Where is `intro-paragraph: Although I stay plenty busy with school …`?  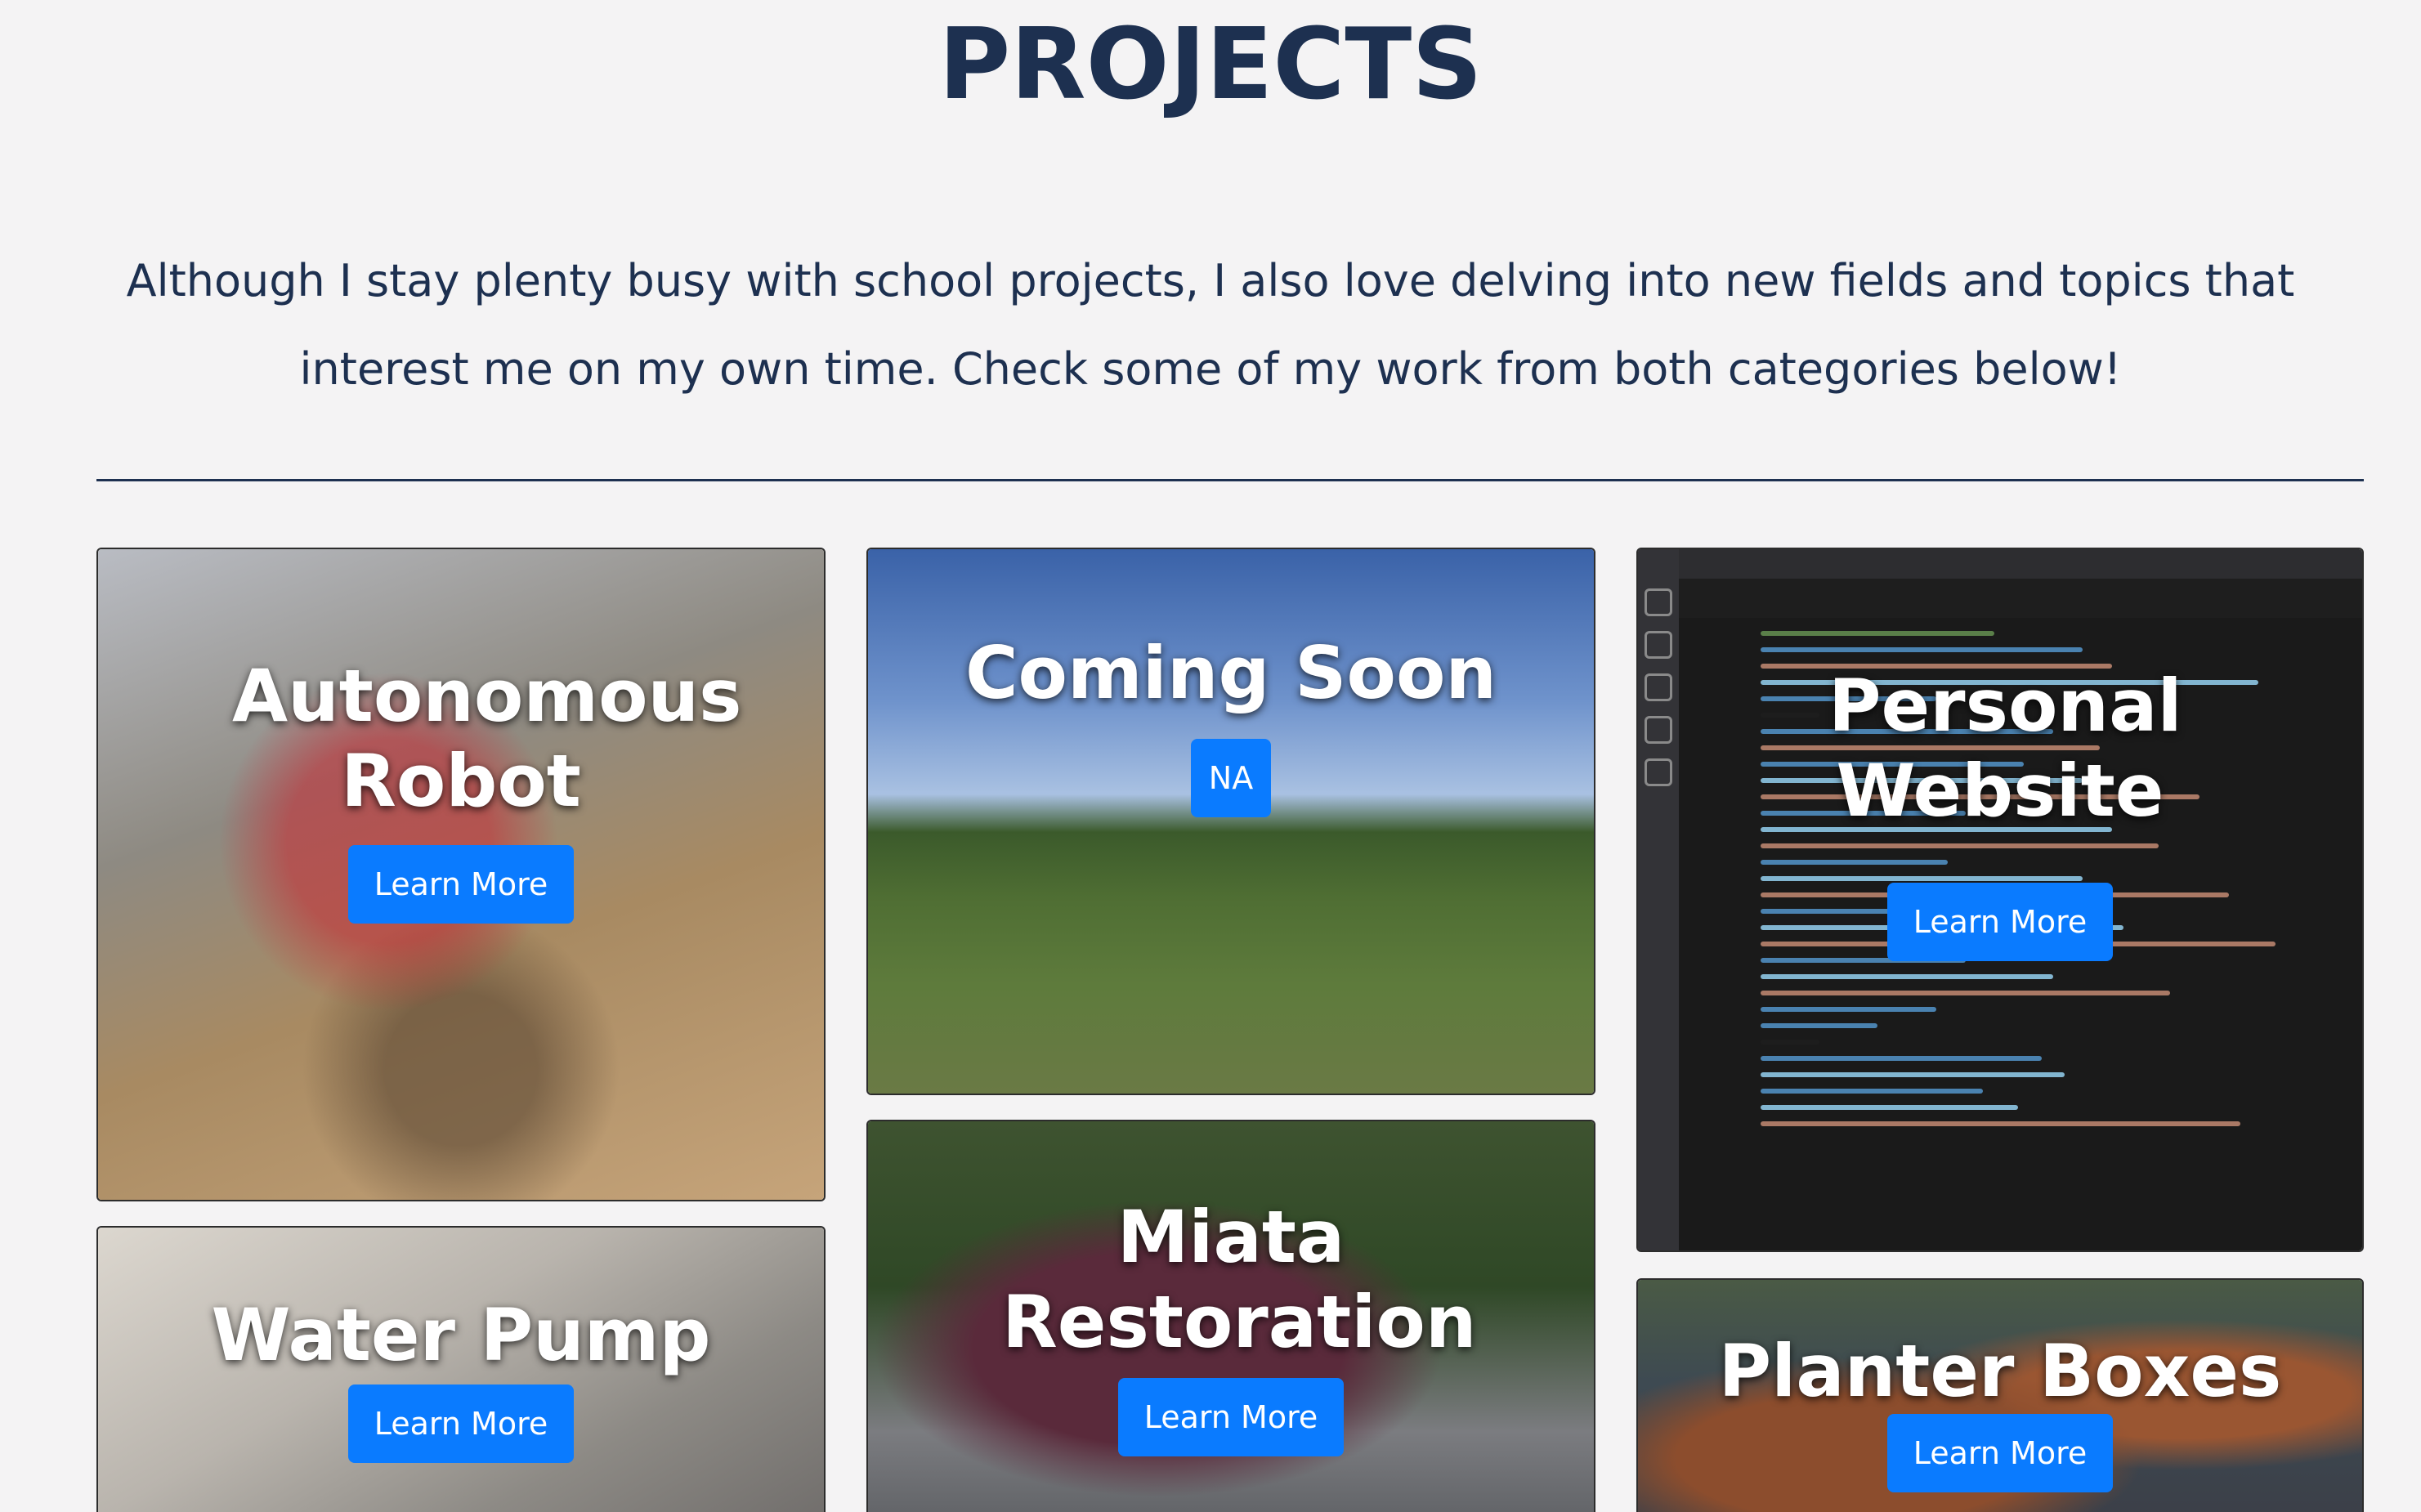
intro-paragraph: Although I stay plenty busy with school … is located at coordinates (1210, 325).